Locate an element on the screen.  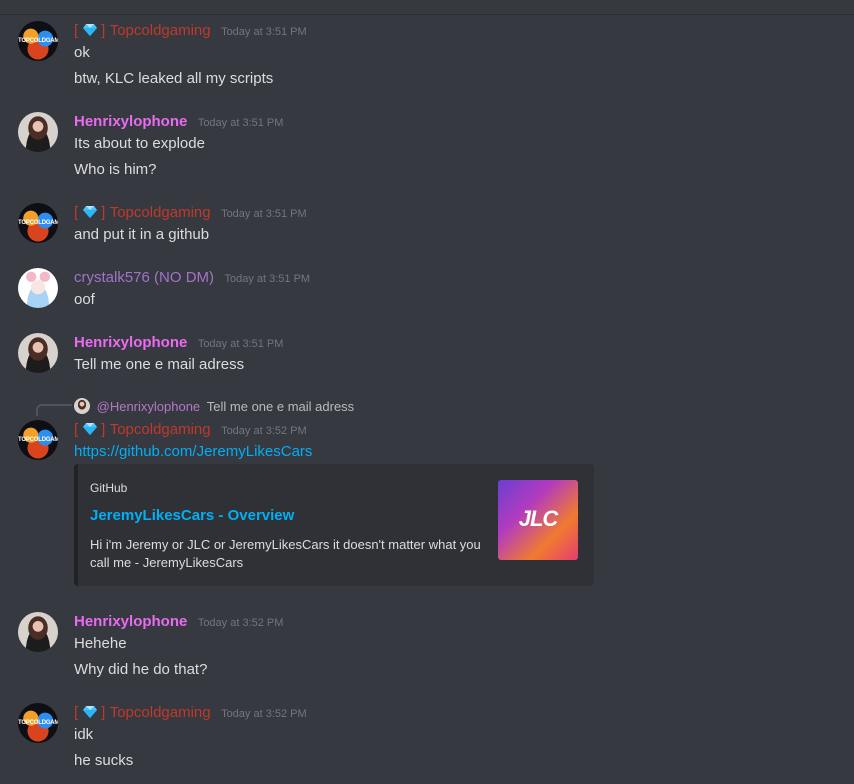
message-text: Why did he do that? is located at coordinates (141, 669).